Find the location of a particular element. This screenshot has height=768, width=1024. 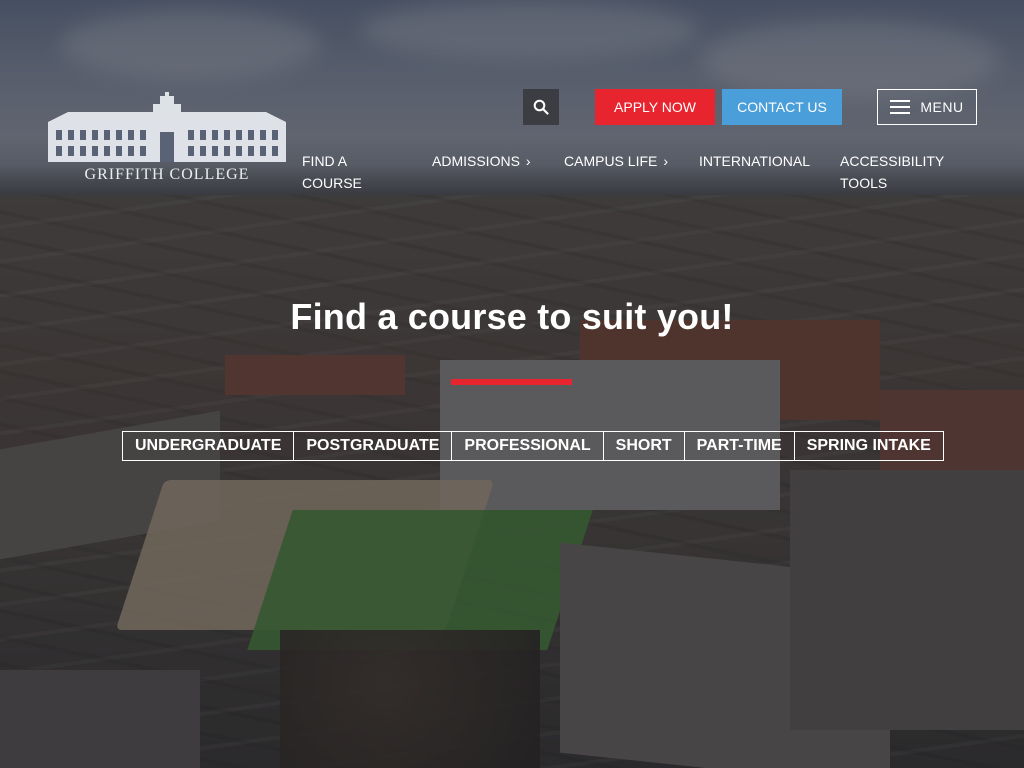

nav-item-find-a-course: FIND A COURSE is located at coordinates (342, 172).